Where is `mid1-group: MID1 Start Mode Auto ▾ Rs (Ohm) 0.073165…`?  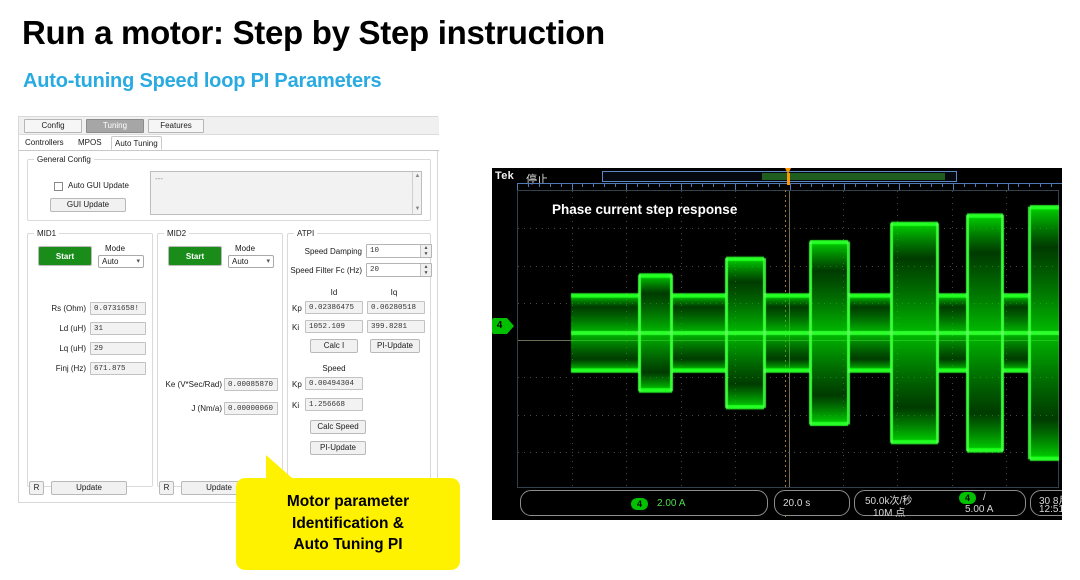 mid1-group: MID1 Start Mode Auto ▾ Rs (Ohm) 0.073165… is located at coordinates (90, 358).